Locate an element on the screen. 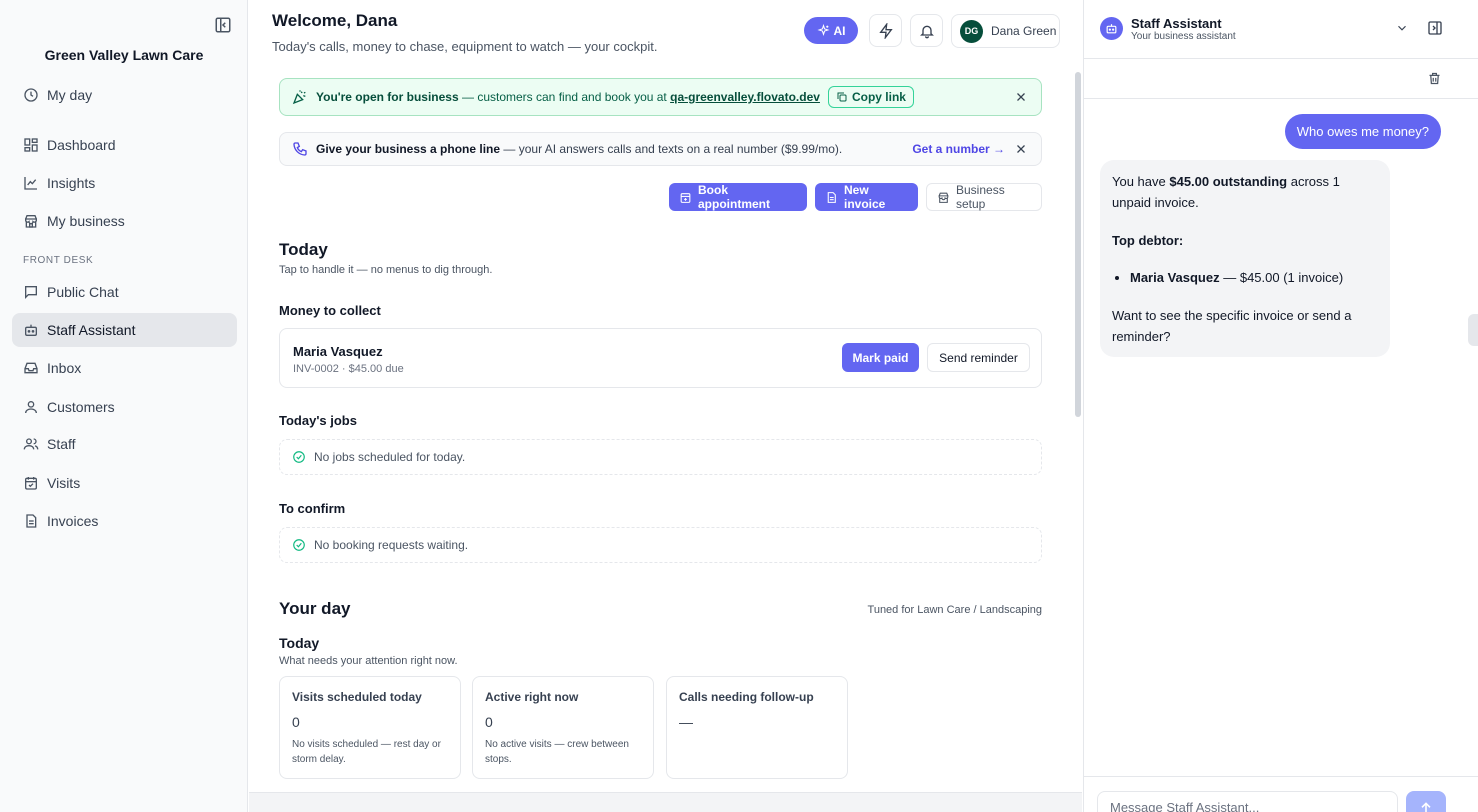 The height and width of the screenshot is (812, 1478). check-circle-icon is located at coordinates (299, 457).